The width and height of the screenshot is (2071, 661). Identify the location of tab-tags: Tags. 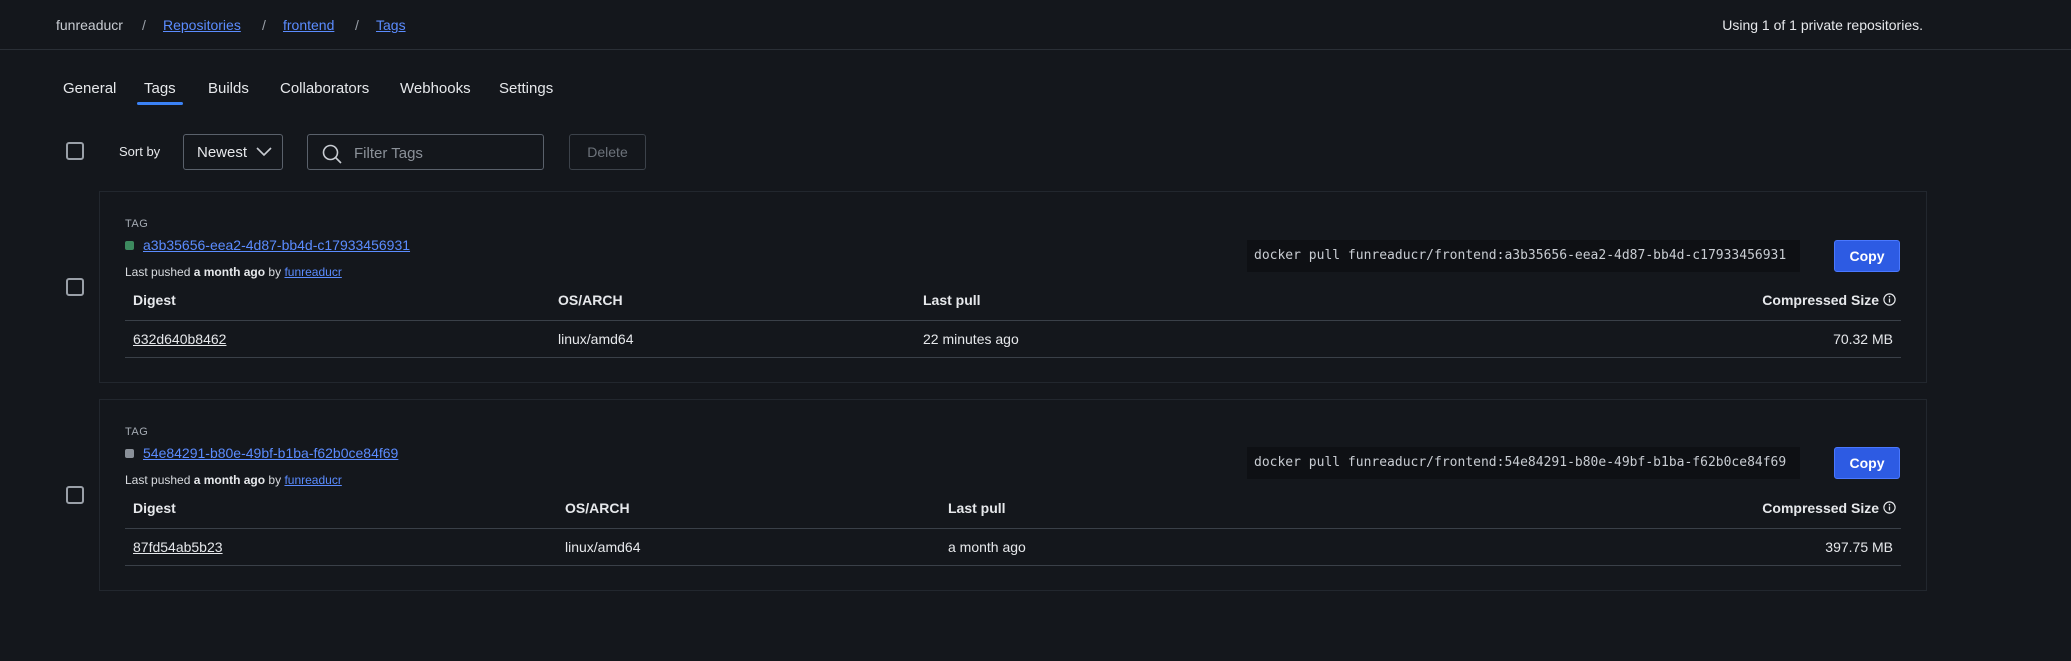
(160, 88).